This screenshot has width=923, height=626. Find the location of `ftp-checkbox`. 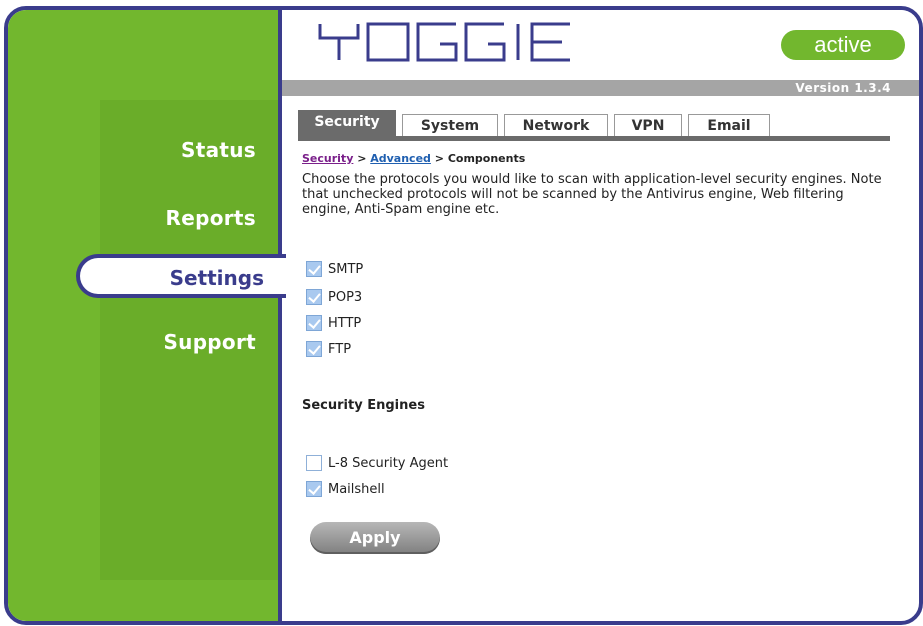

ftp-checkbox is located at coordinates (314, 349).